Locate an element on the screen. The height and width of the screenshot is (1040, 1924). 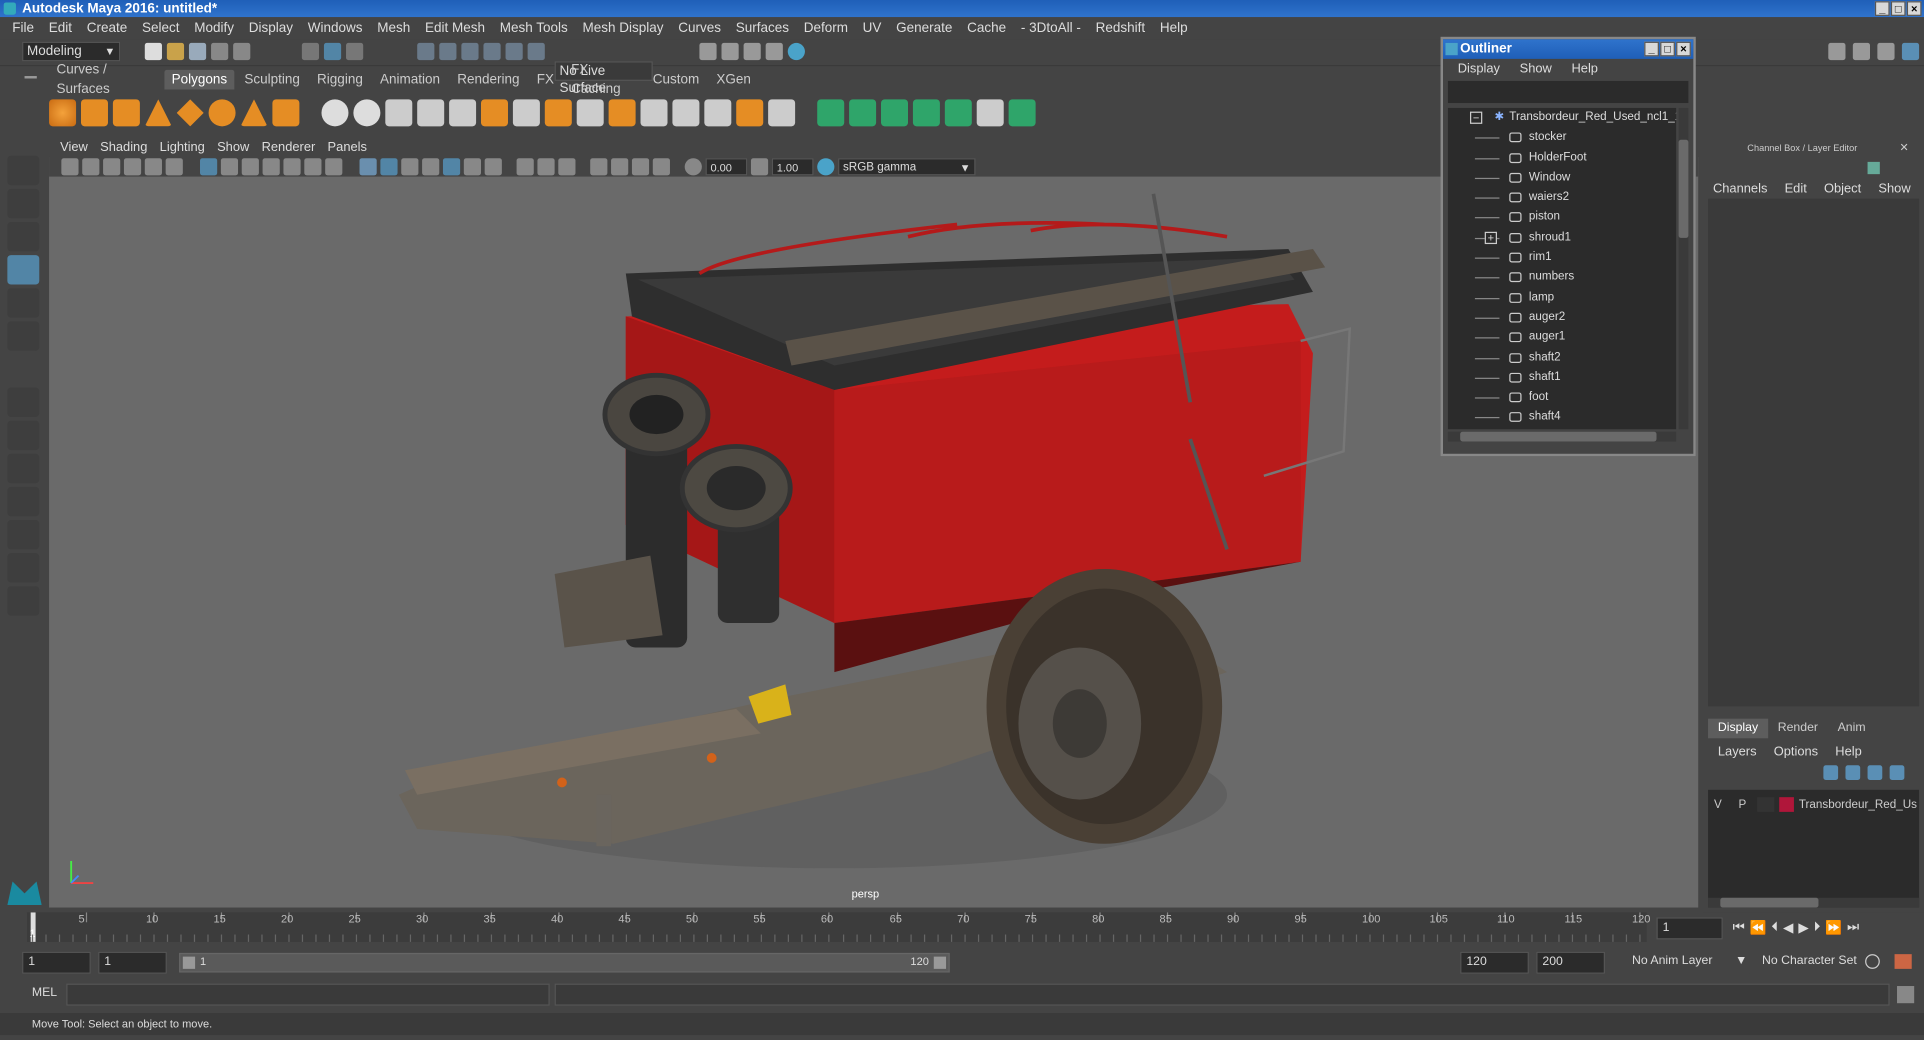
shelf-tab-xgen: XGen is located at coordinates (733, 80).